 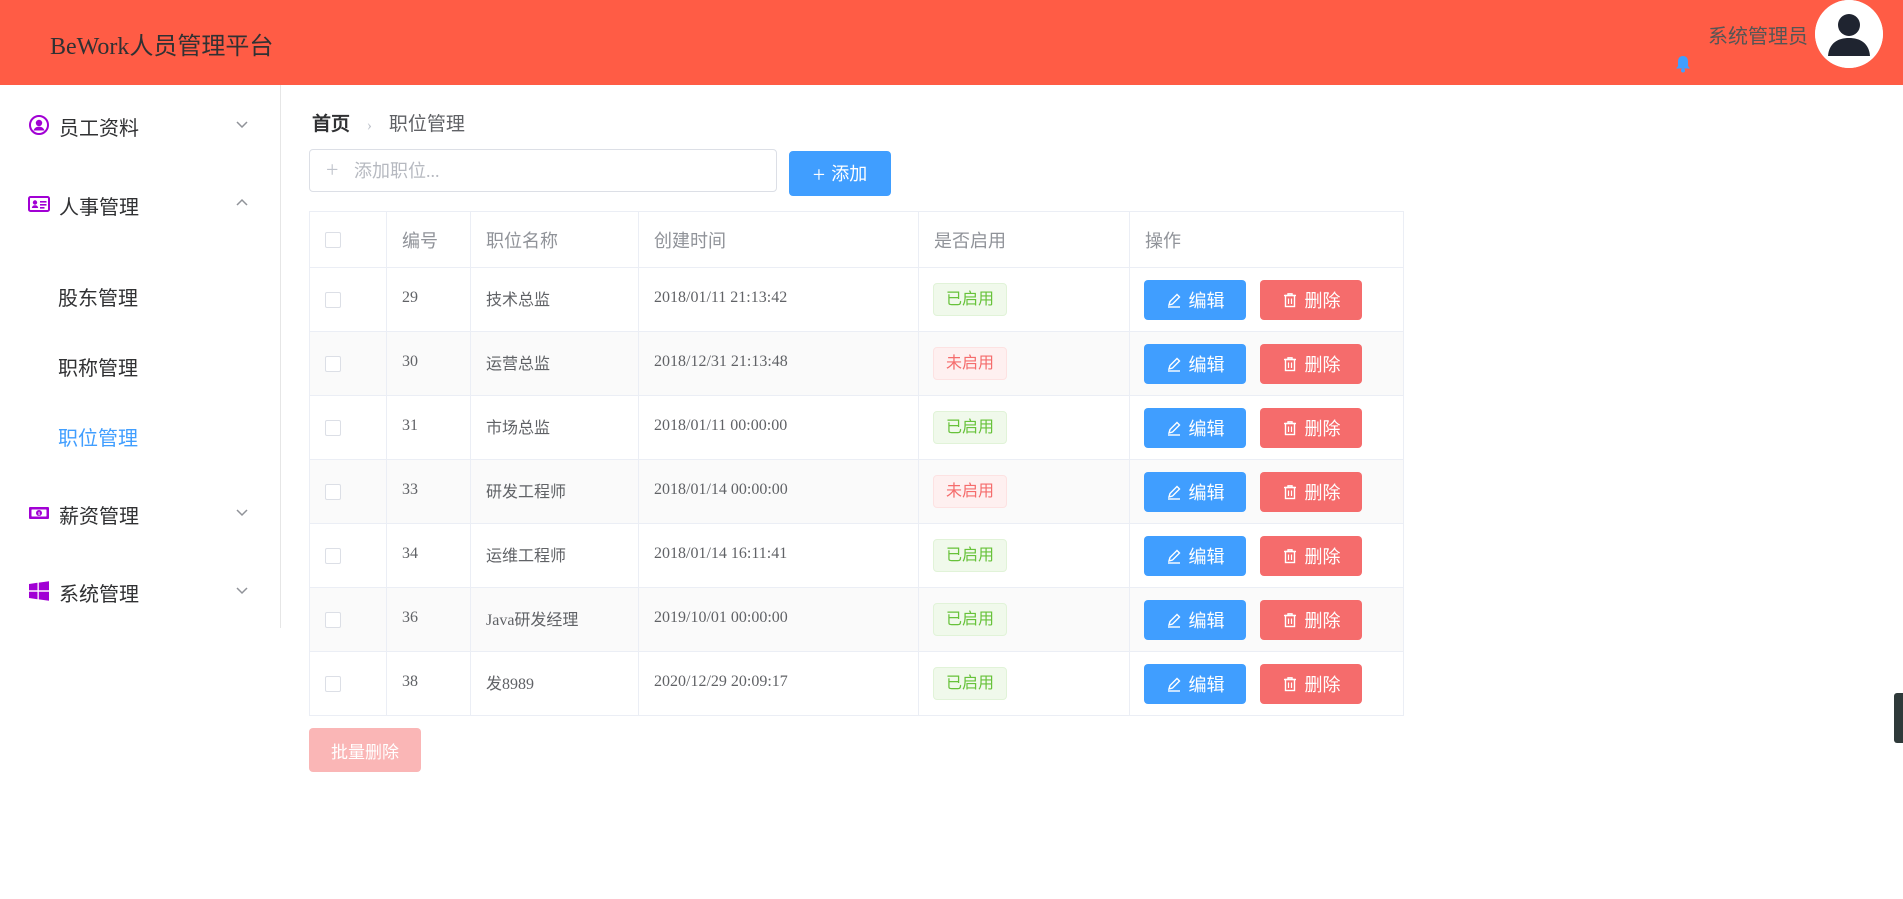 What do you see at coordinates (140, 204) in the screenshot?
I see `menu-group-hr: 人事管理` at bounding box center [140, 204].